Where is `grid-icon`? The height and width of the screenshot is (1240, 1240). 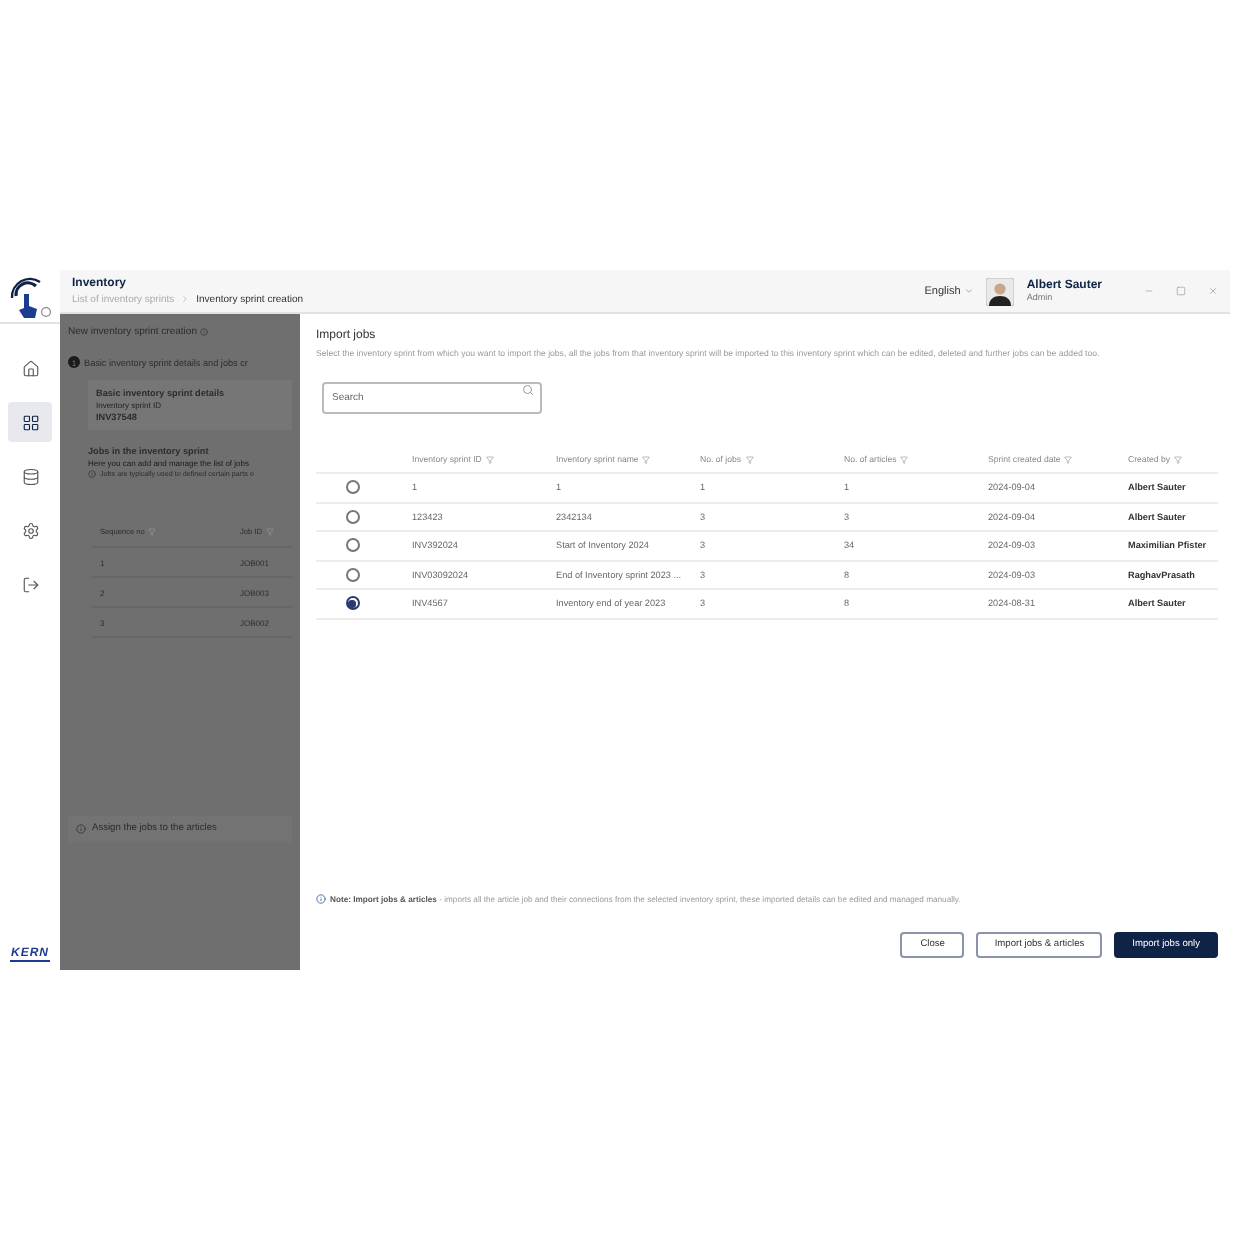 grid-icon is located at coordinates (30, 422).